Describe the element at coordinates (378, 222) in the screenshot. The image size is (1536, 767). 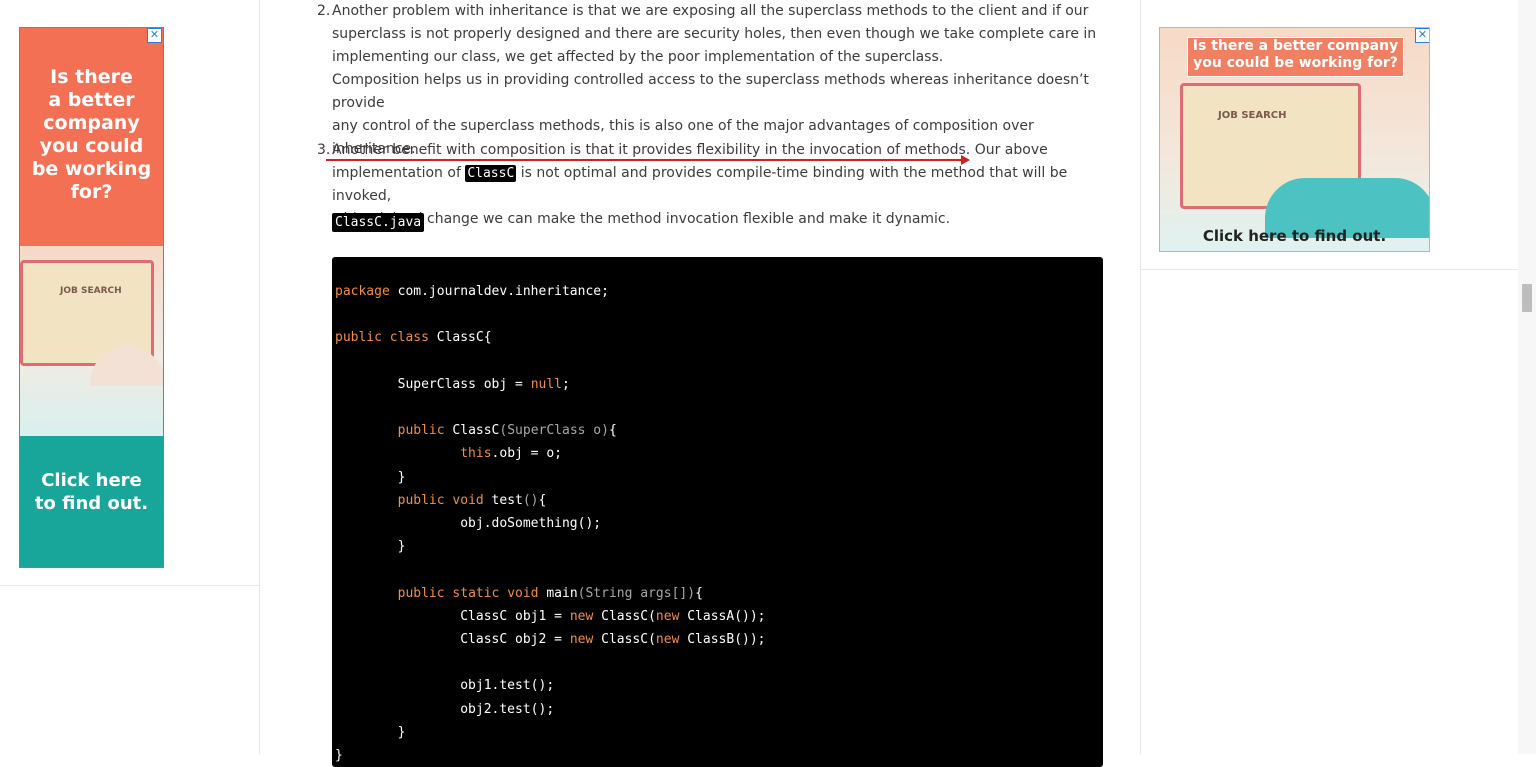
I see `code-filename: ClassC.java` at that location.